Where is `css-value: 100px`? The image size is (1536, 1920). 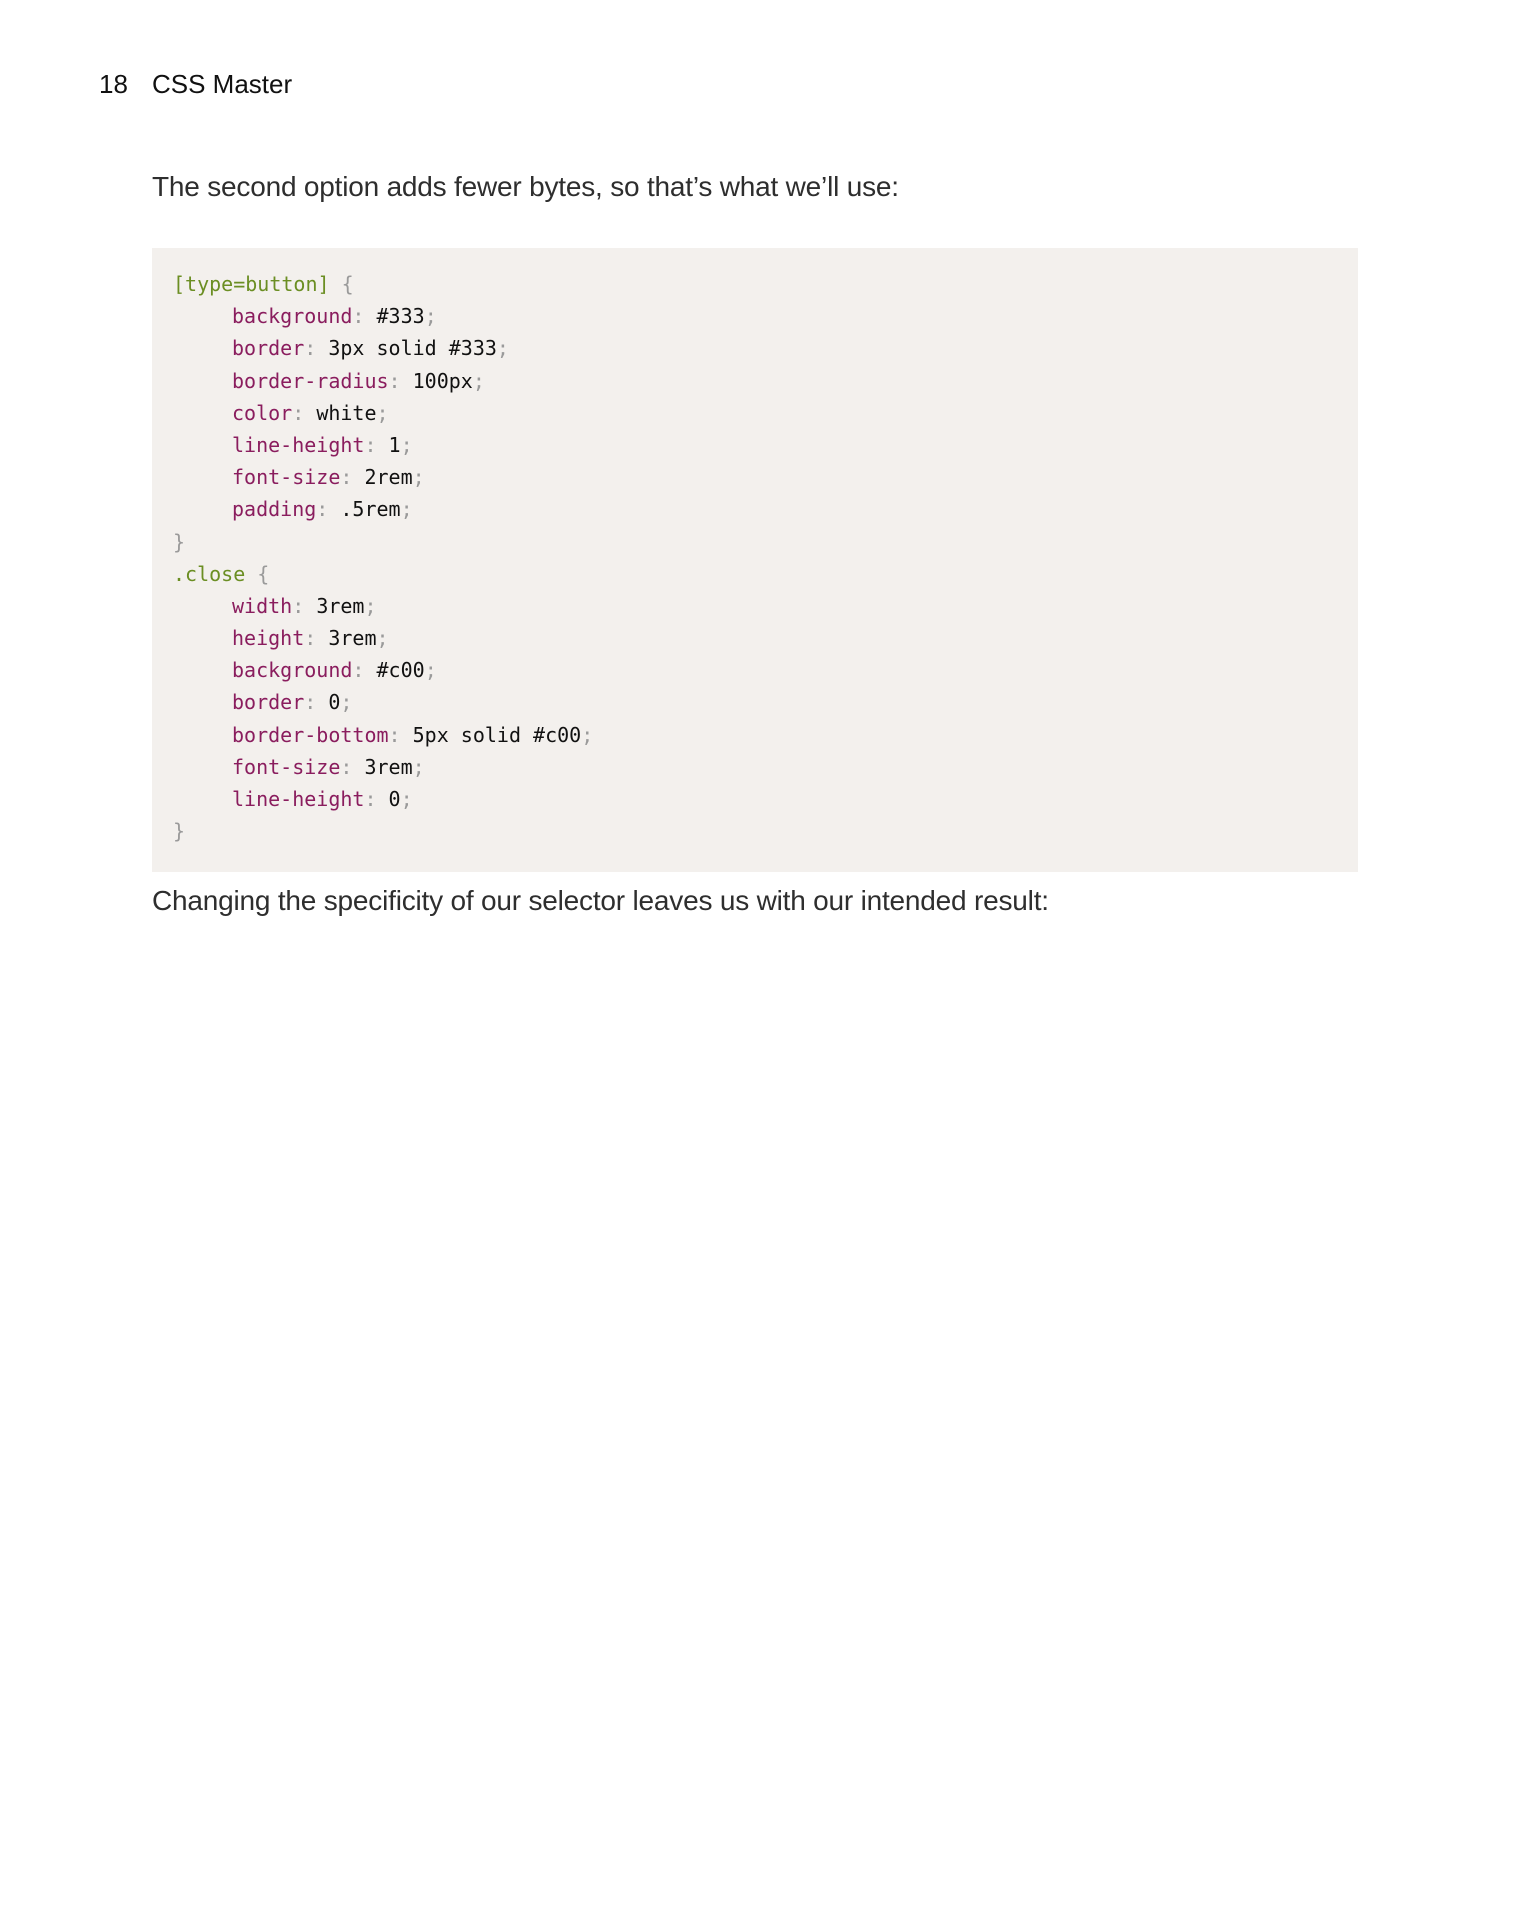
css-value: 100px is located at coordinates (442, 380).